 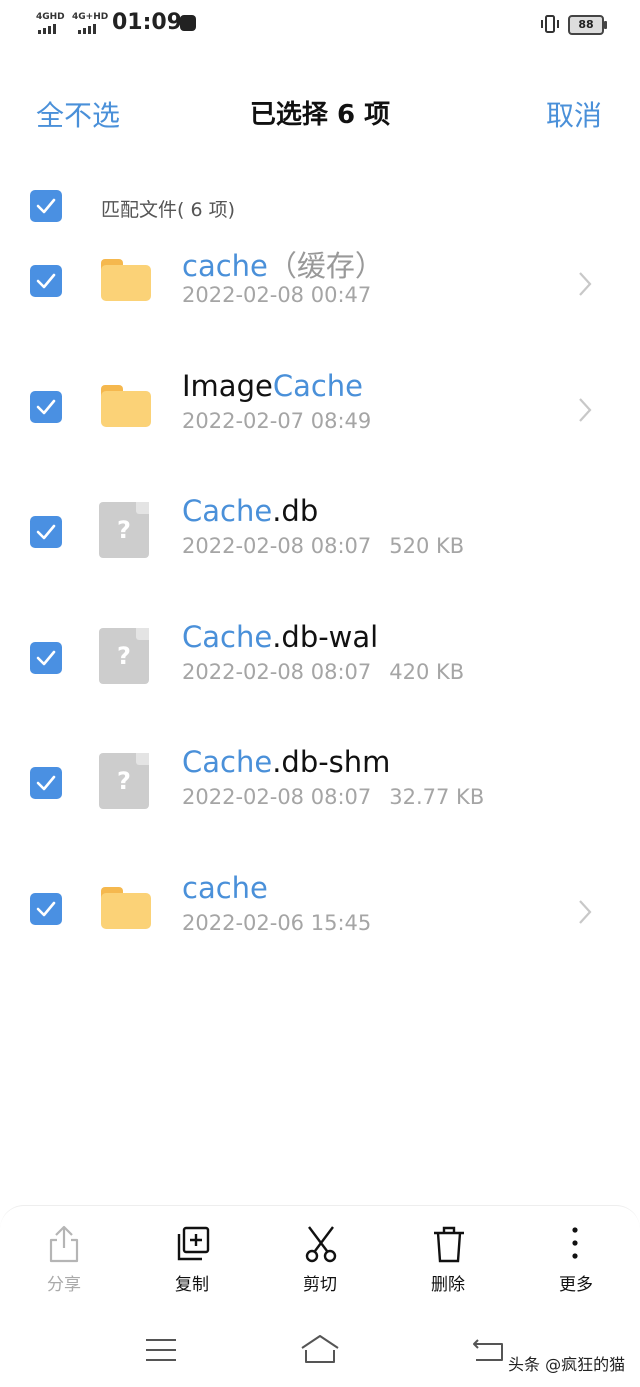 I want to click on signal-label-1: 4GHD, so click(x=50, y=17).